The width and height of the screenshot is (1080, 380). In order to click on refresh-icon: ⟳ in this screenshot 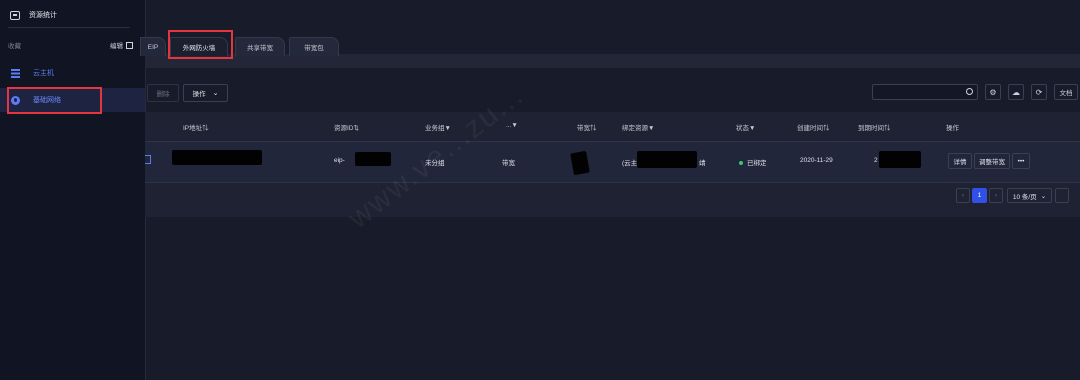, I will do `click(1039, 92)`.